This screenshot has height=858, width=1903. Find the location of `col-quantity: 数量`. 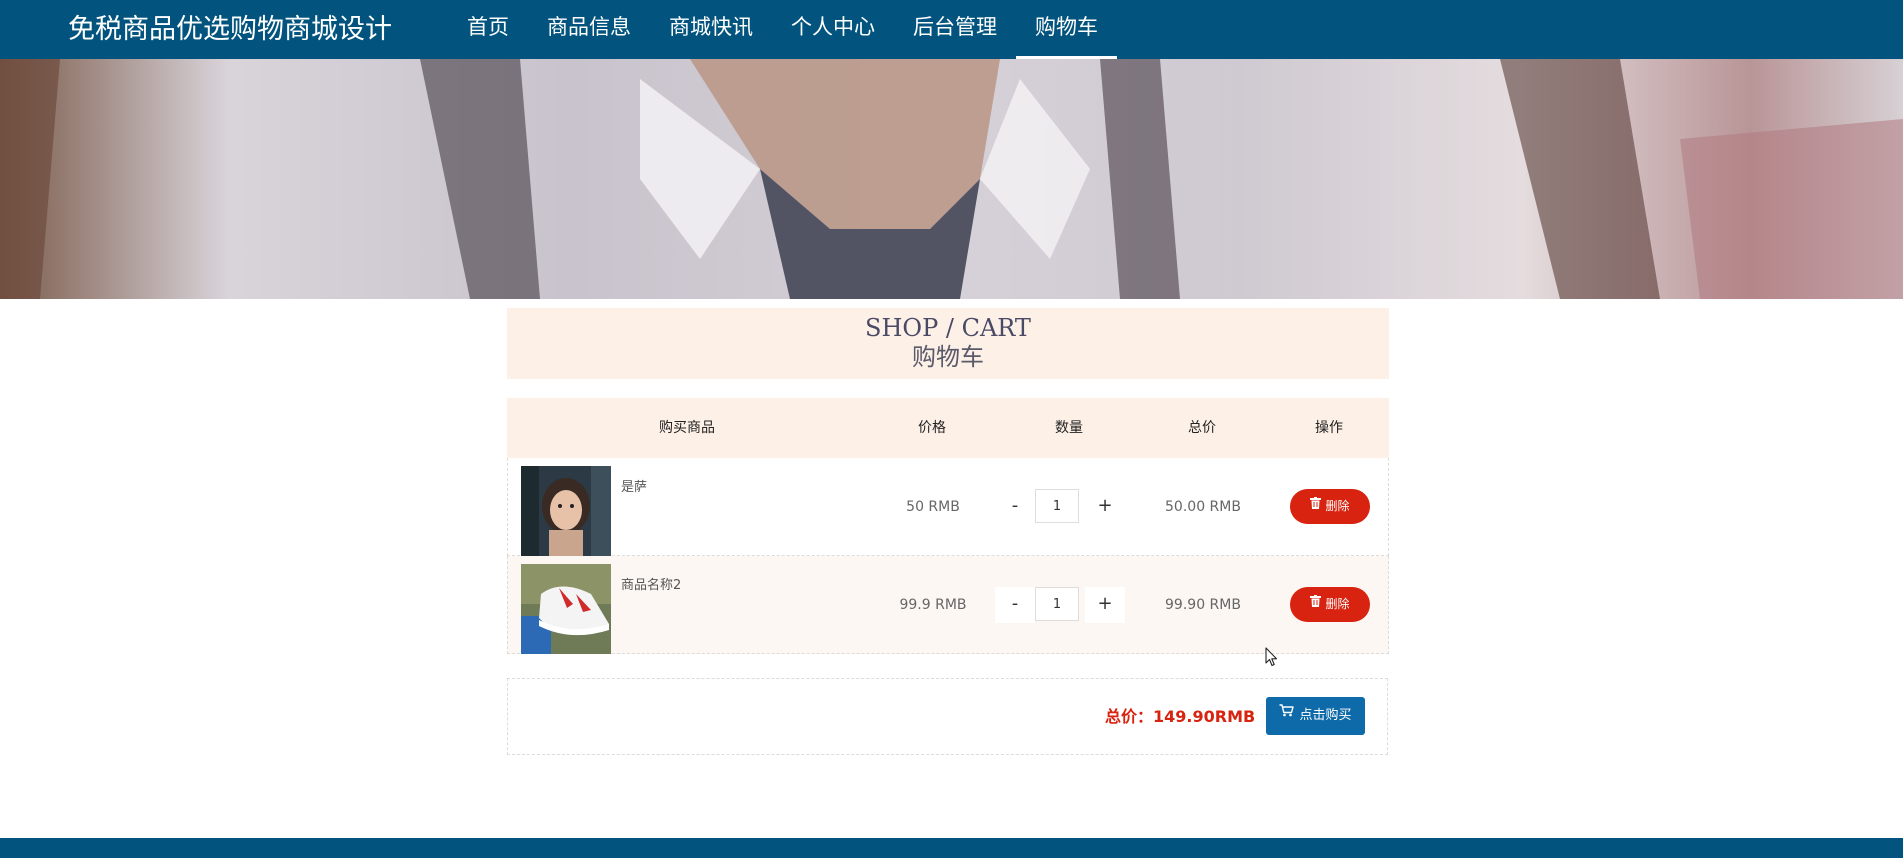

col-quantity: 数量 is located at coordinates (1069, 428).